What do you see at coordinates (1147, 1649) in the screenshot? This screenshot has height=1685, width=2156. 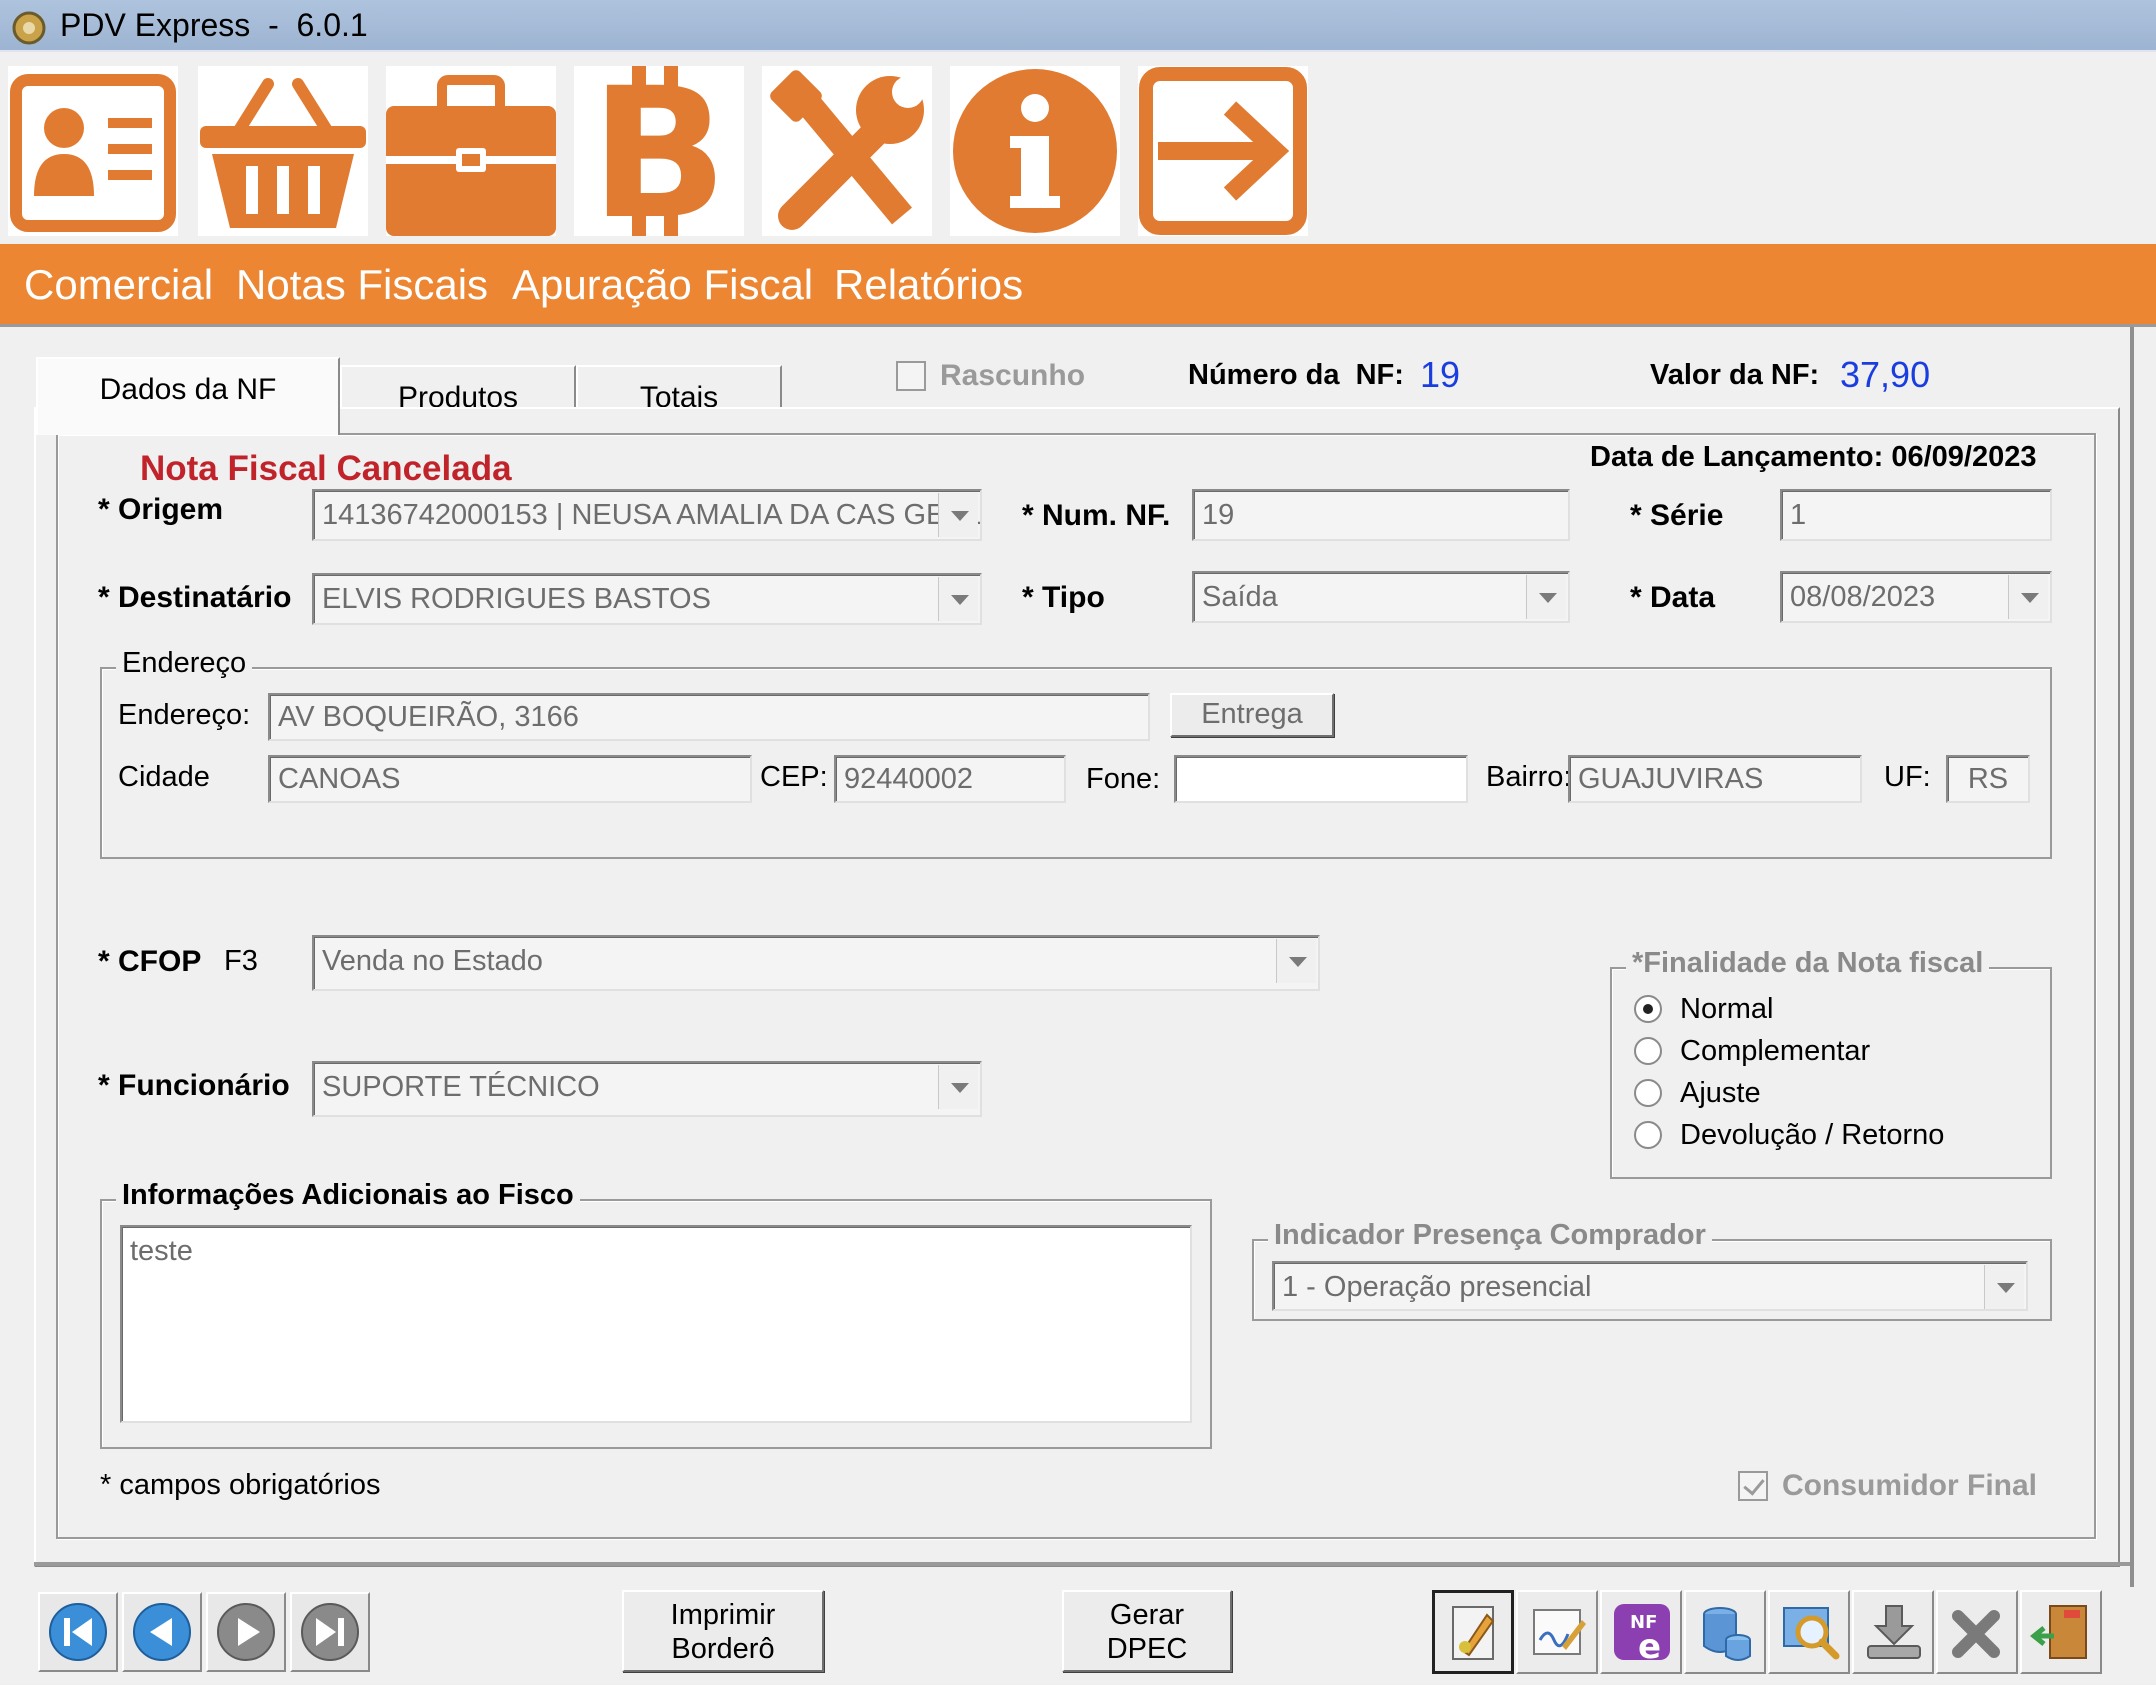 I see `gerar-dpec-line2: DPEC` at bounding box center [1147, 1649].